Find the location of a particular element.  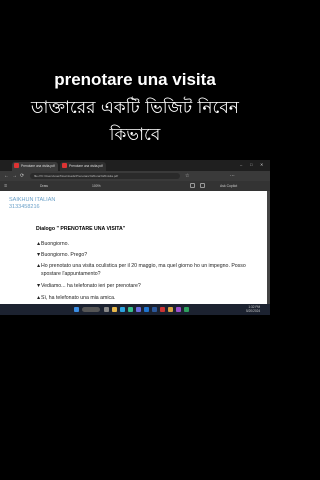

maximize-icon: □ is located at coordinates (251, 164).